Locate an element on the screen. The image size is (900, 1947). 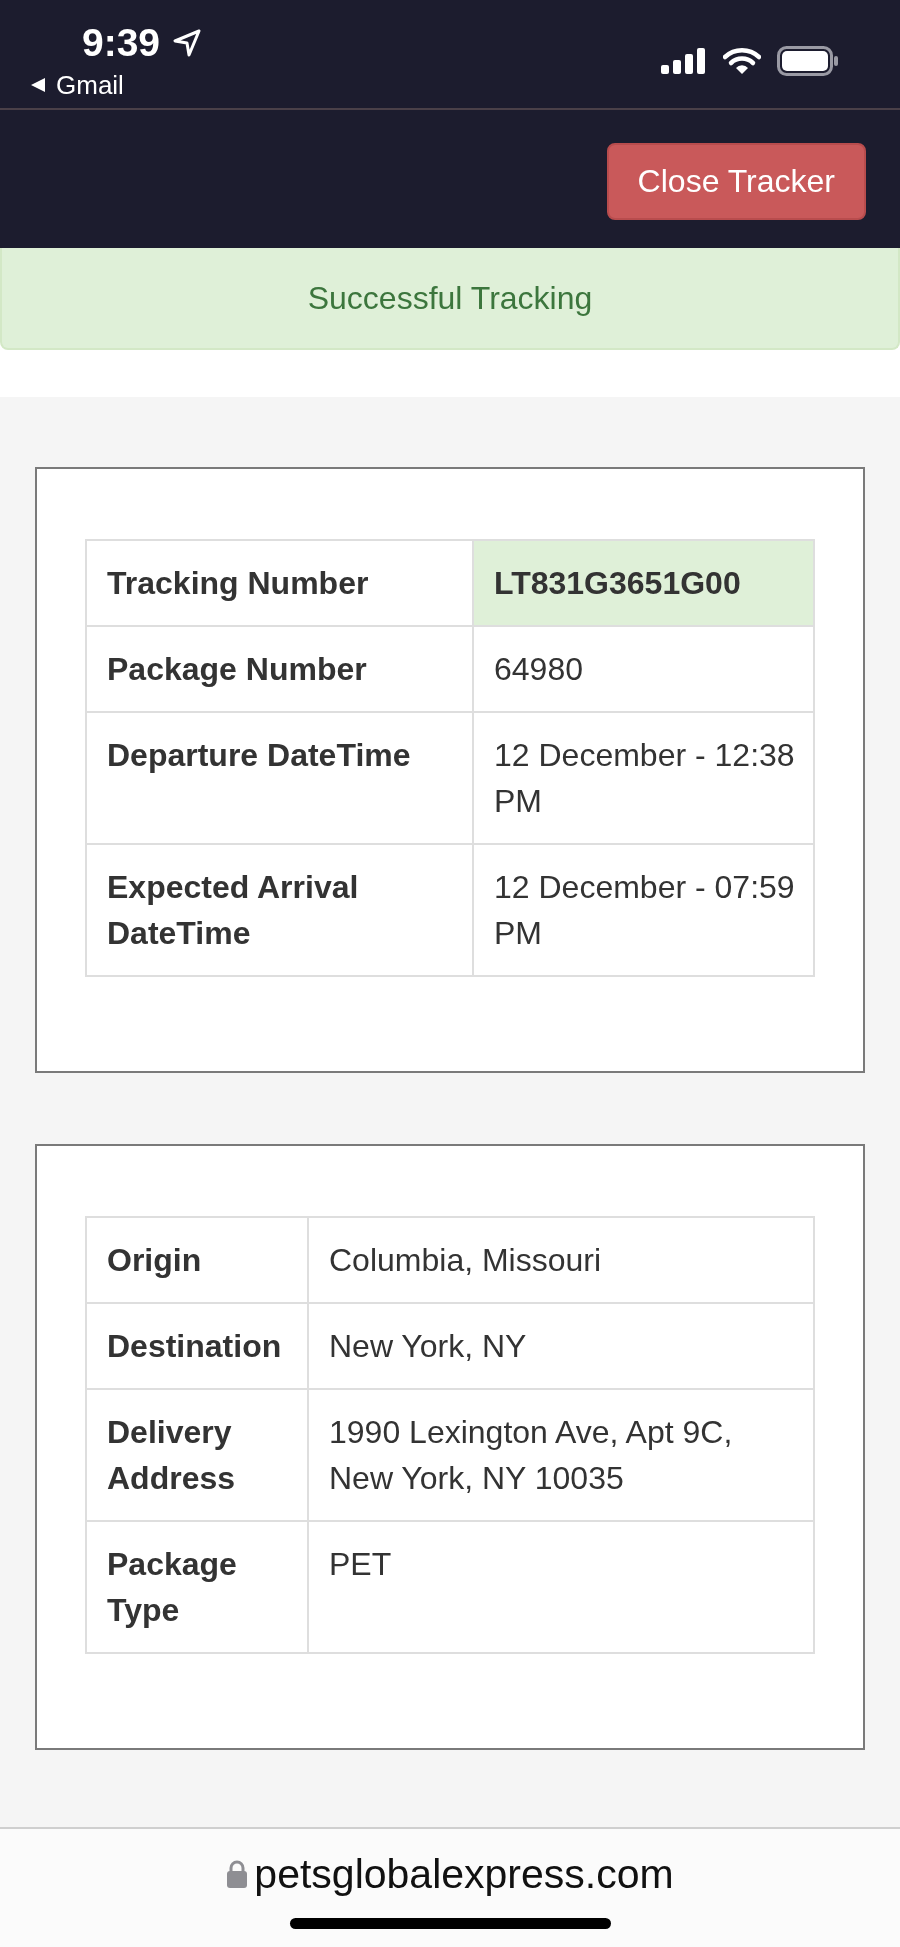
success-alert: Successful Tracking is located at coordinates (450, 299).